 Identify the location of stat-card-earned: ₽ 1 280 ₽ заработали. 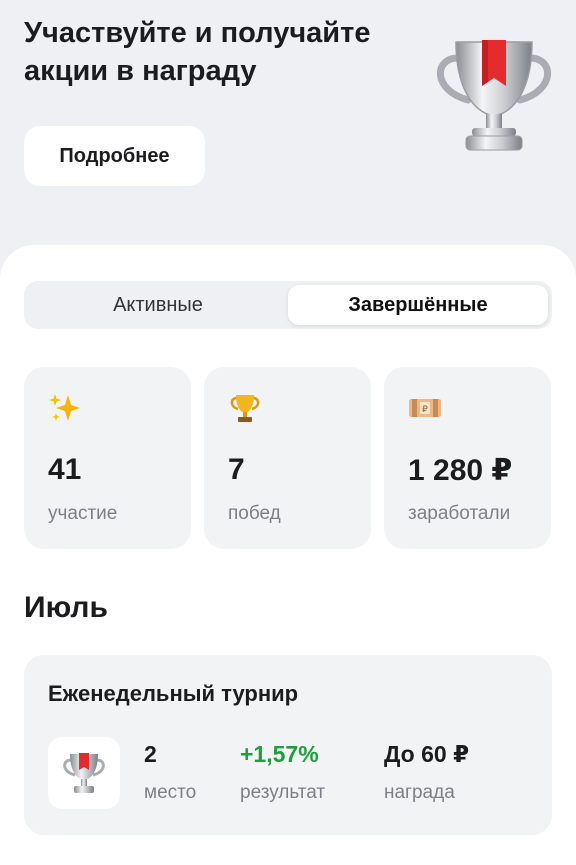
(467, 458).